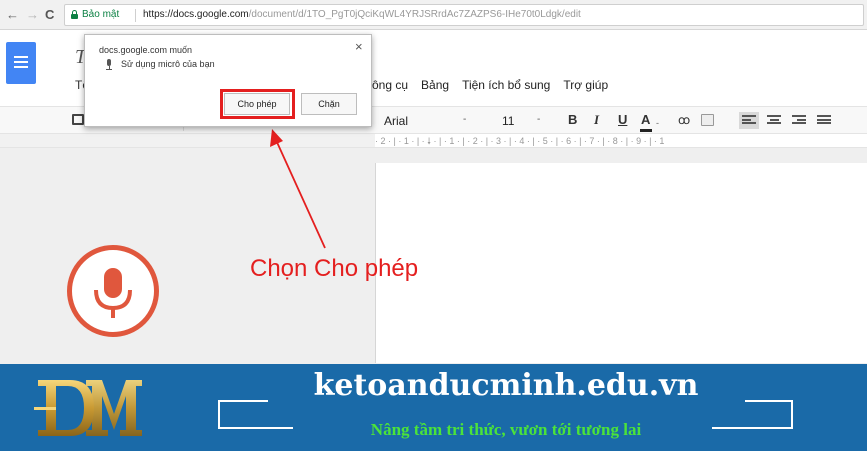 Image resolution: width=867 pixels, height=451 pixels. I want to click on allow-button: Cho phép, so click(257, 104).